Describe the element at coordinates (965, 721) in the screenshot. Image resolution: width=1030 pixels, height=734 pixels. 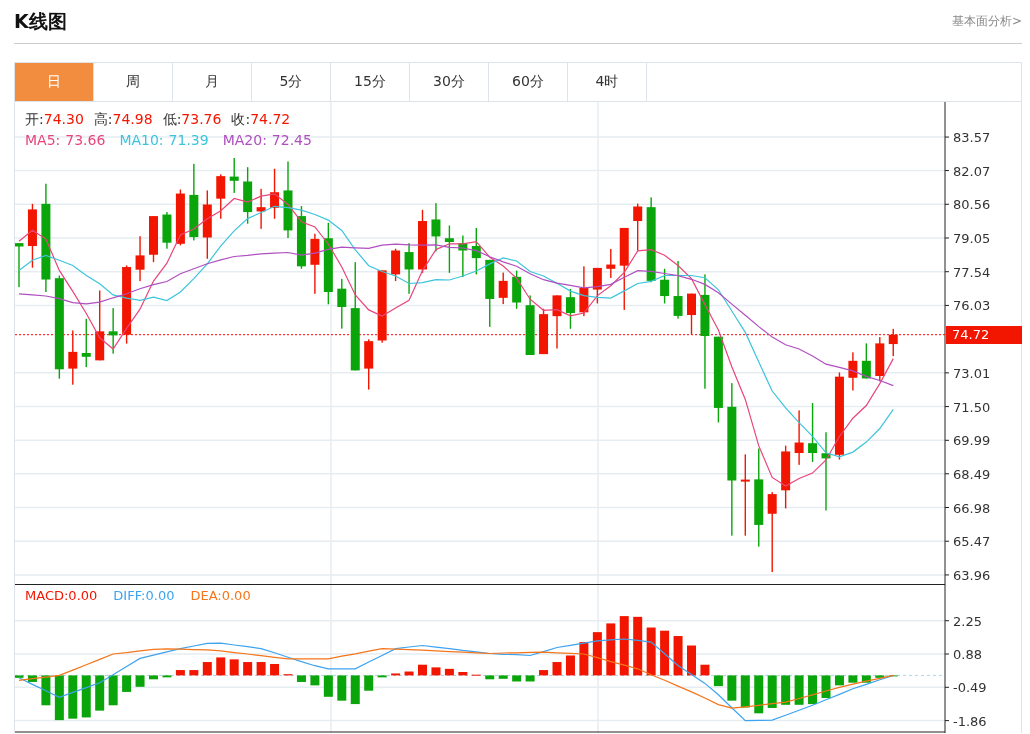
I see `axis-label: -1.86` at that location.